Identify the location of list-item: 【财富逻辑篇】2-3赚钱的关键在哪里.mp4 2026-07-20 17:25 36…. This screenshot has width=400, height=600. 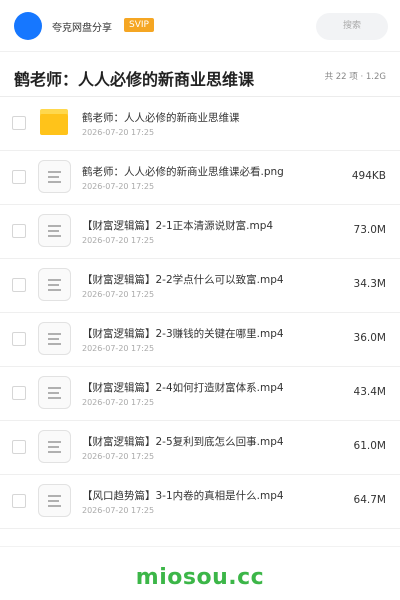
(200, 340).